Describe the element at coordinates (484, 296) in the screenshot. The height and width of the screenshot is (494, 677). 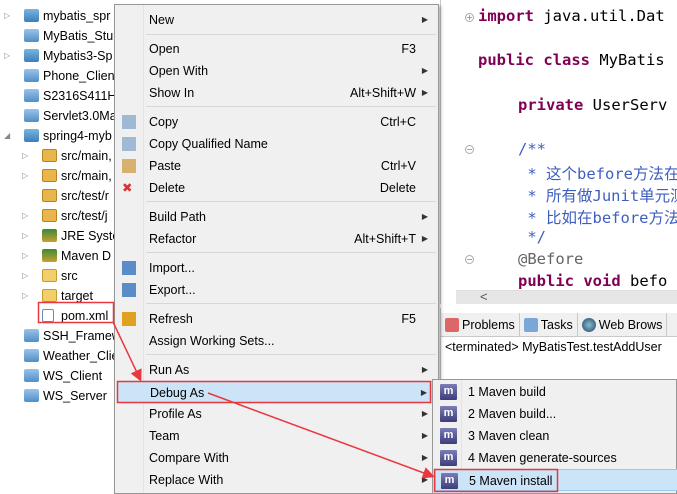
I see `scroll-left-button: <` at that location.